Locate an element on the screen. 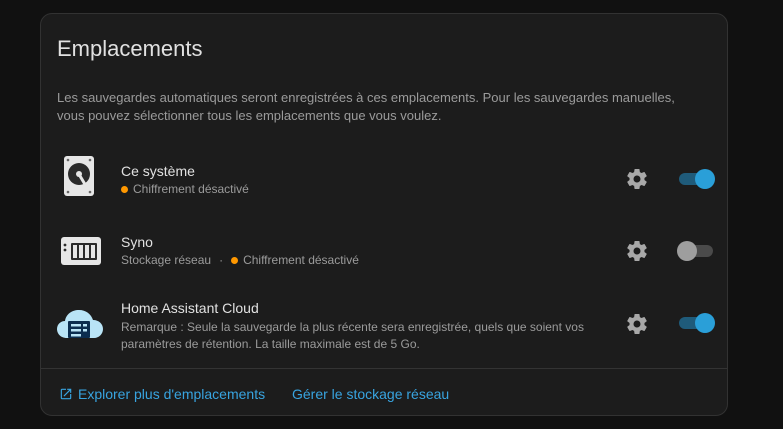 Image resolution: width=783 pixels, height=429 pixels. footer-divider is located at coordinates (384, 368).